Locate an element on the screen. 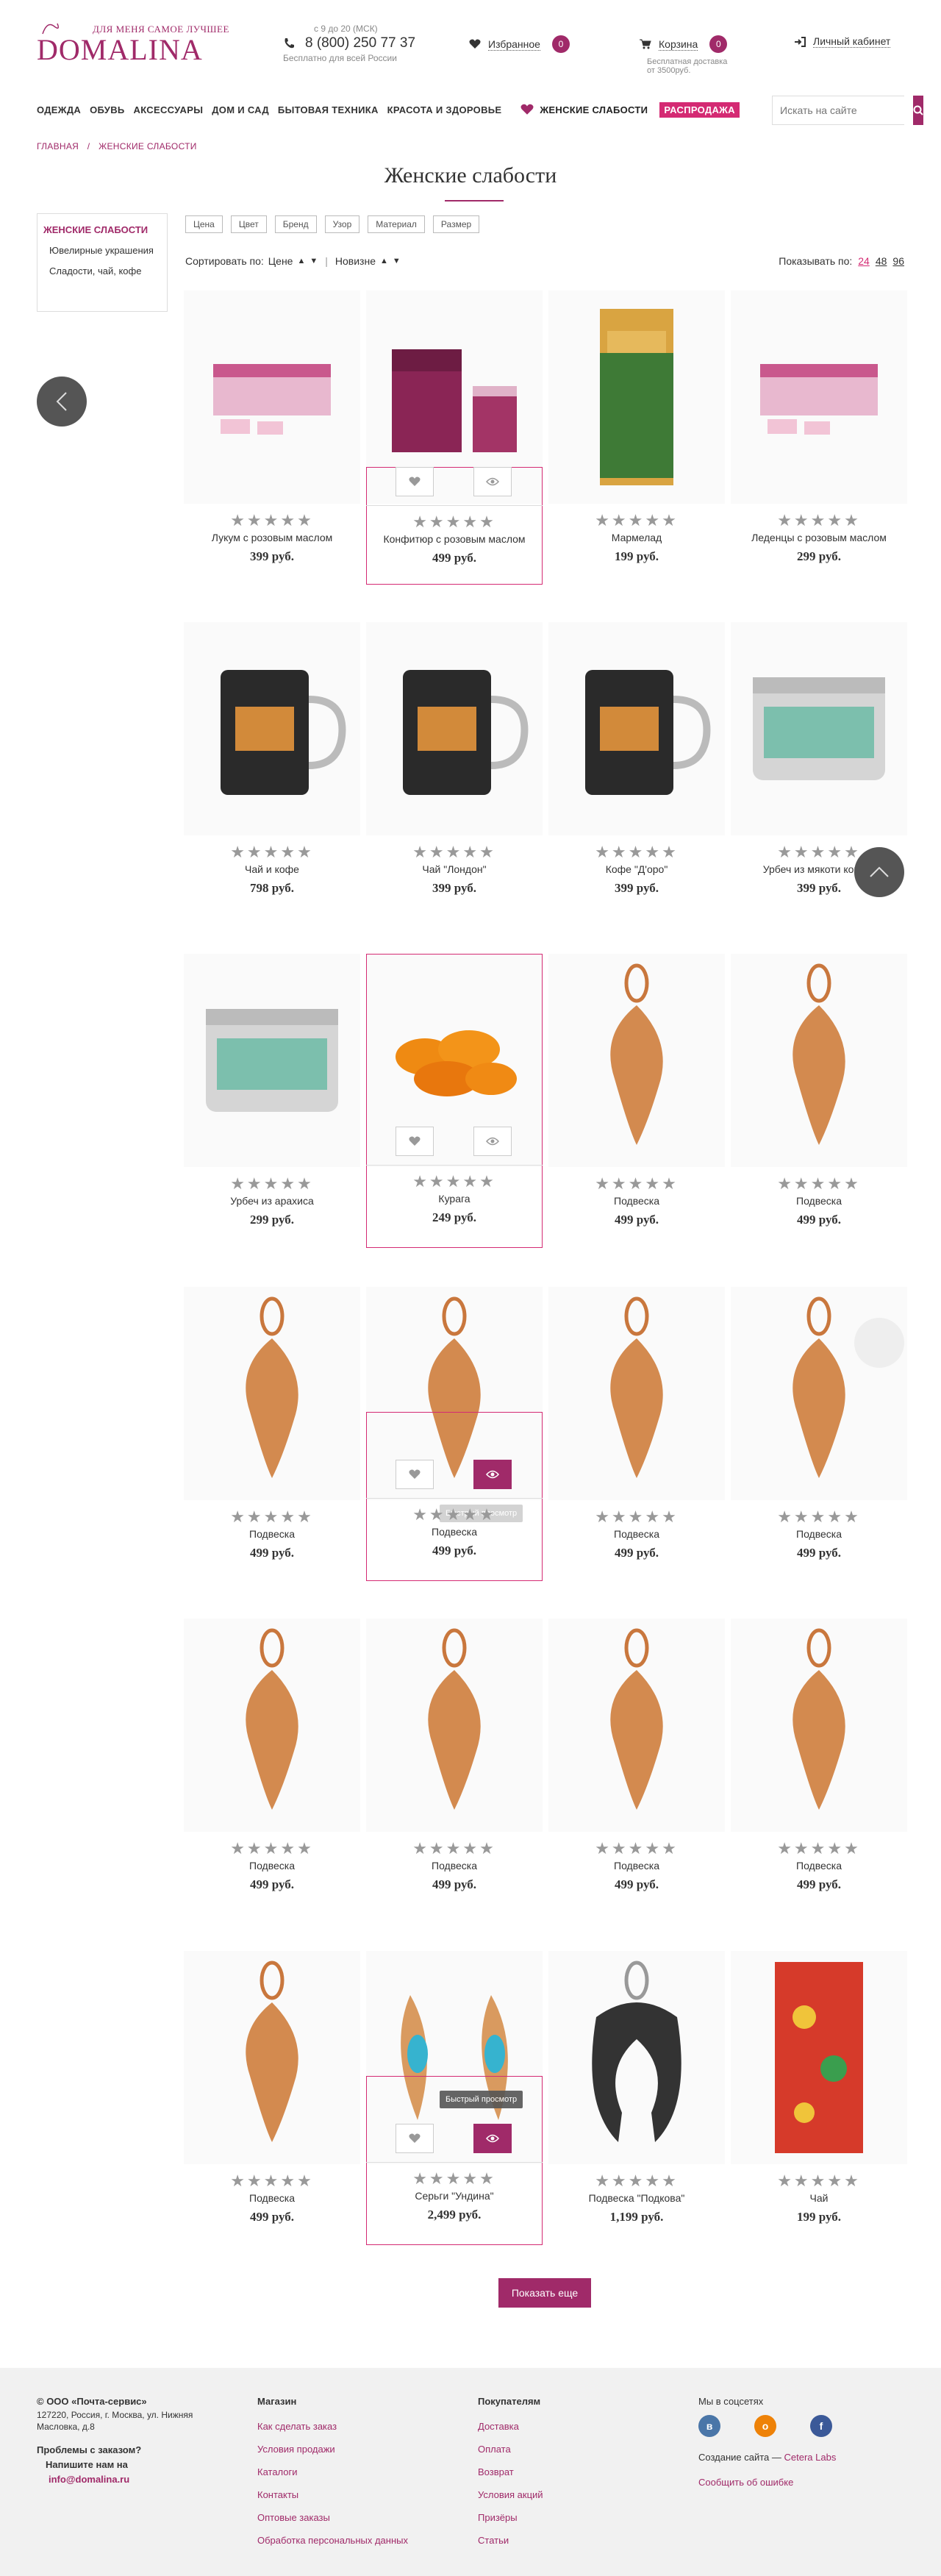 The image size is (941, 2576). phone-number: 8 (800) 250 77 37 is located at coordinates (360, 43).